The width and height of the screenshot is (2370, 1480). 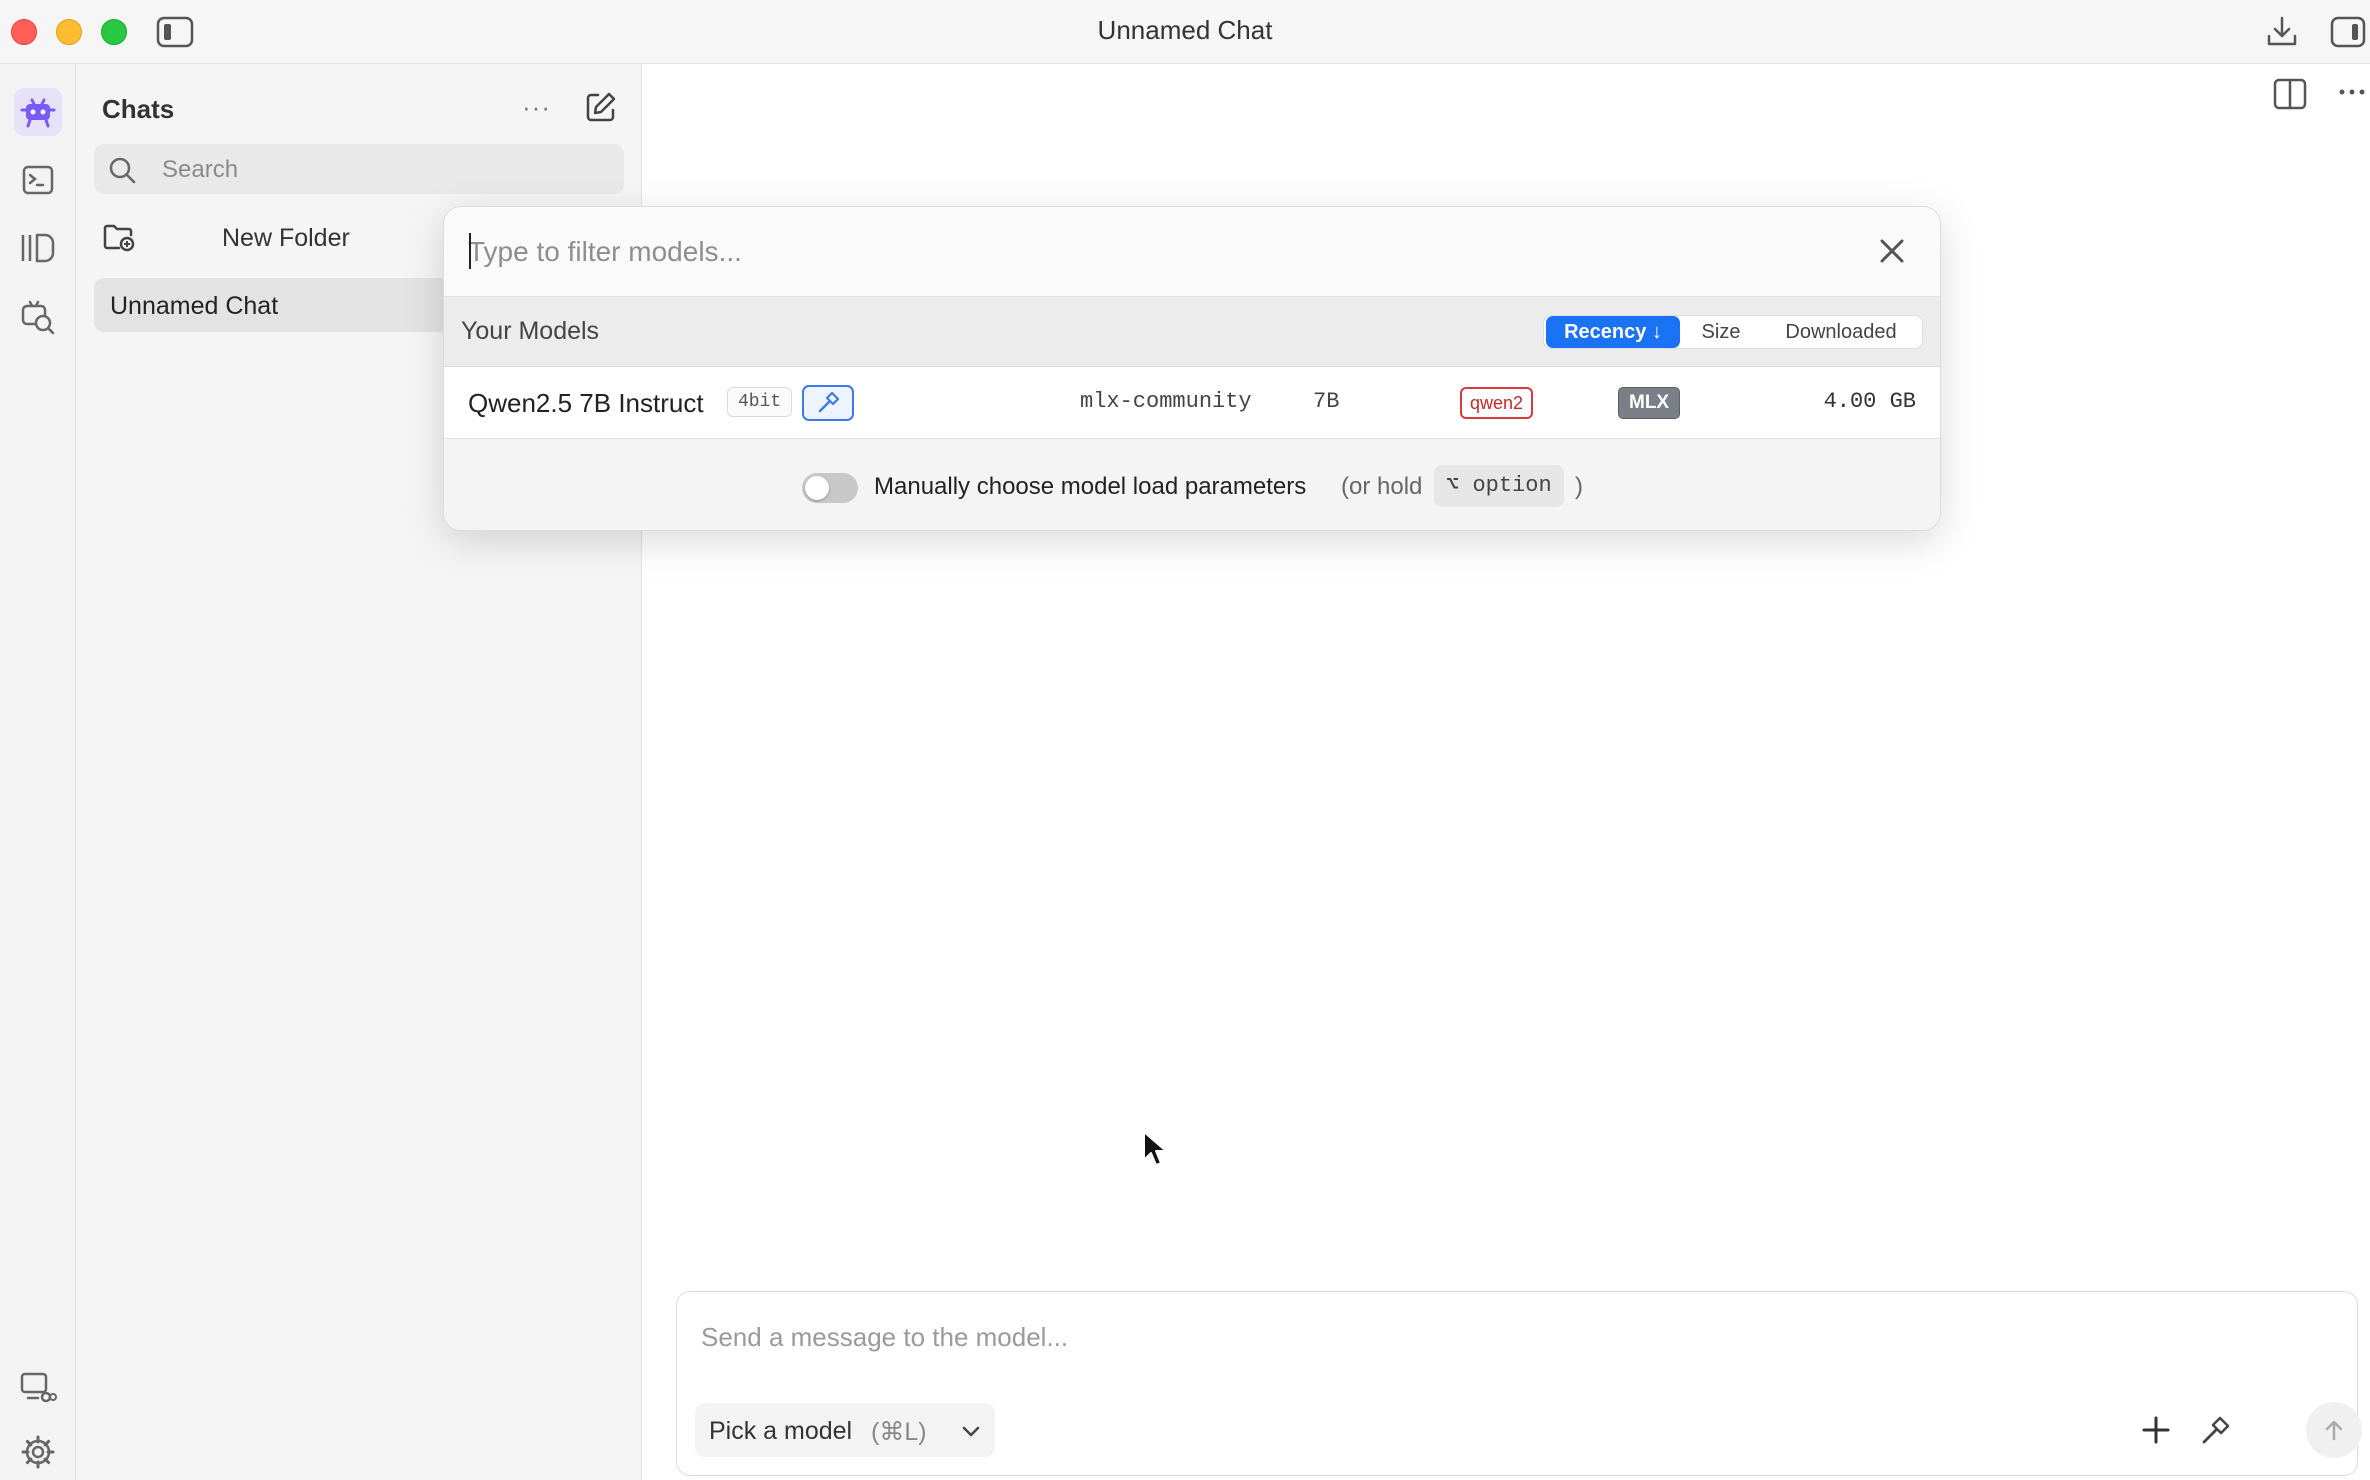 I want to click on model-format-badge: MLX, so click(x=1649, y=403).